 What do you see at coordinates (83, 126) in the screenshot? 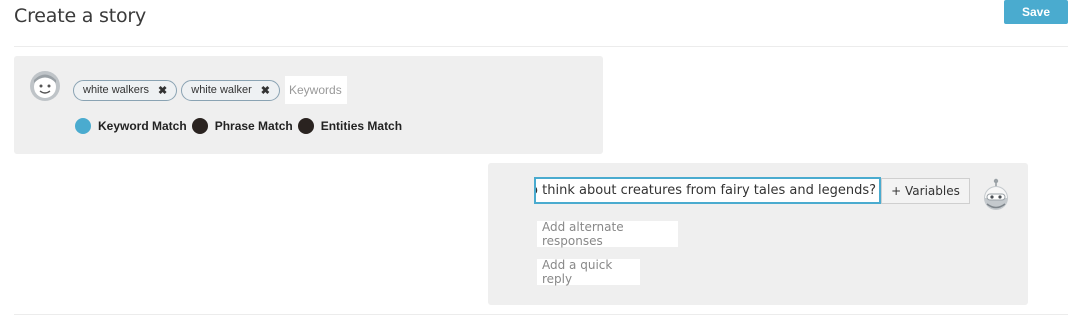
I see `radio-selected-icon` at bounding box center [83, 126].